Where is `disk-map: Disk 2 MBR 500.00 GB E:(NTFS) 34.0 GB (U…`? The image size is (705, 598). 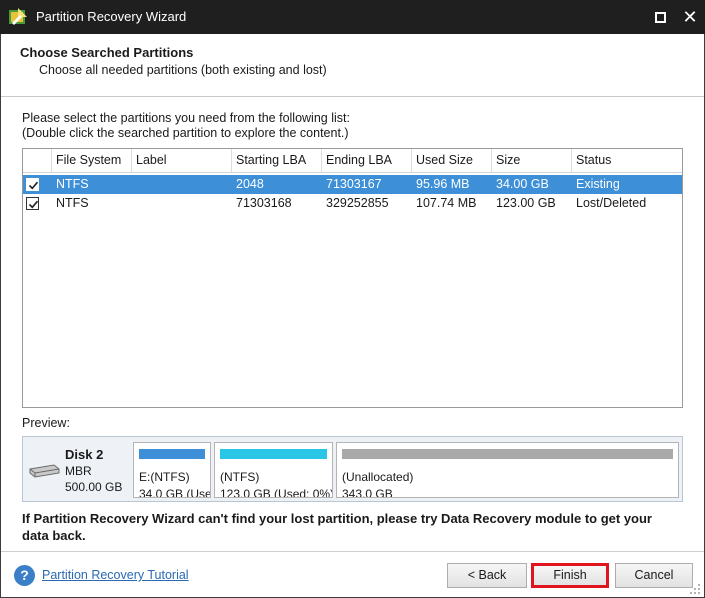 disk-map: Disk 2 MBR 500.00 GB E:(NTFS) 34.0 GB (U… is located at coordinates (352, 469).